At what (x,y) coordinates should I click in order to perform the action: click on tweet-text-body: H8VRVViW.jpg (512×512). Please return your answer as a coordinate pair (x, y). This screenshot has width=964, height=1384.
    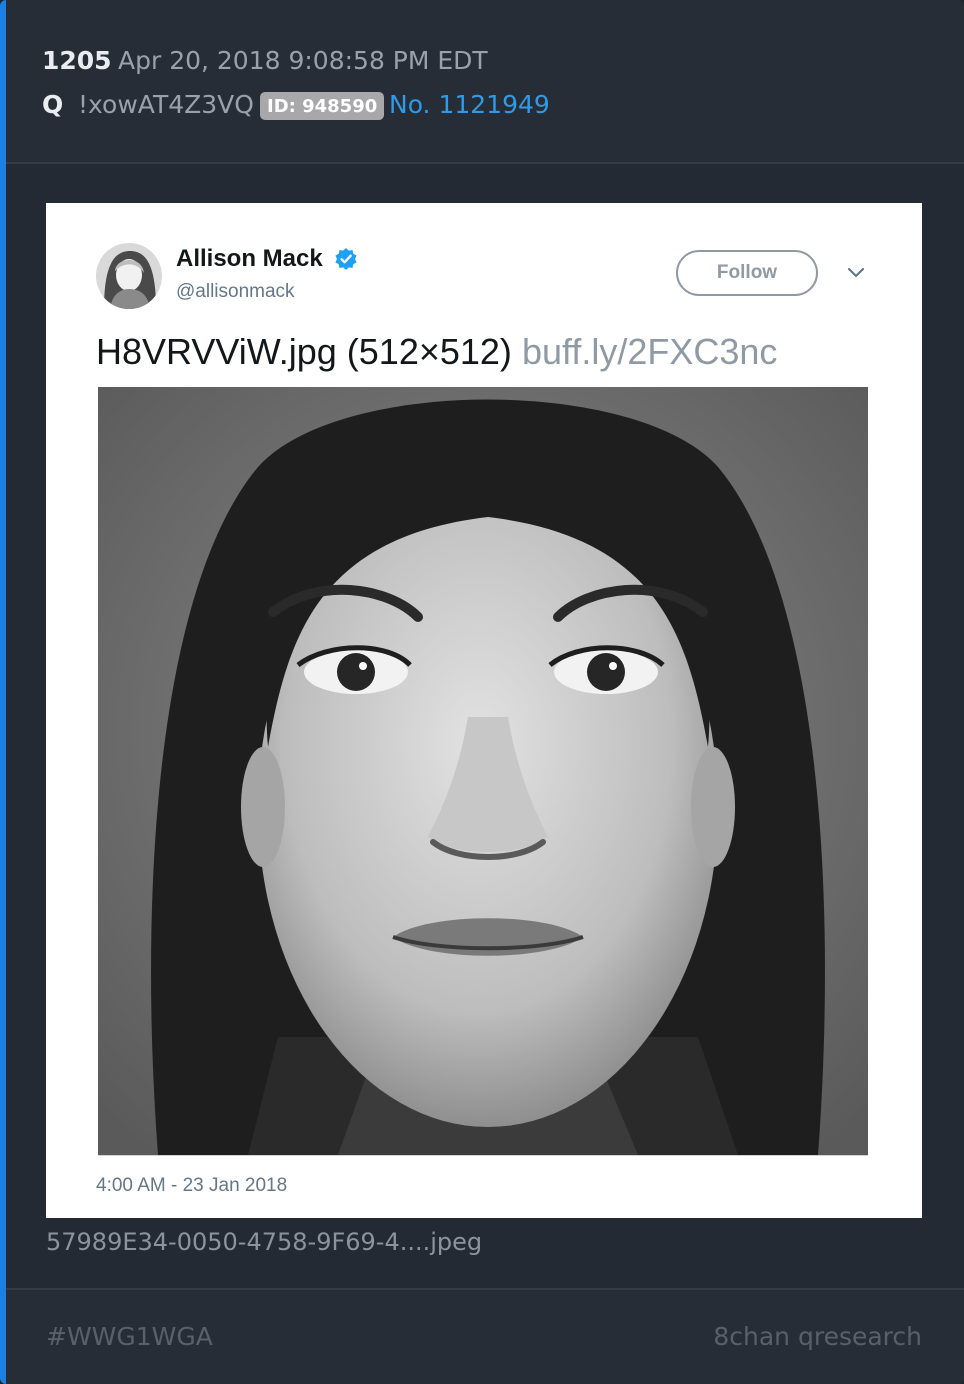
    Looking at the image, I should click on (304, 351).